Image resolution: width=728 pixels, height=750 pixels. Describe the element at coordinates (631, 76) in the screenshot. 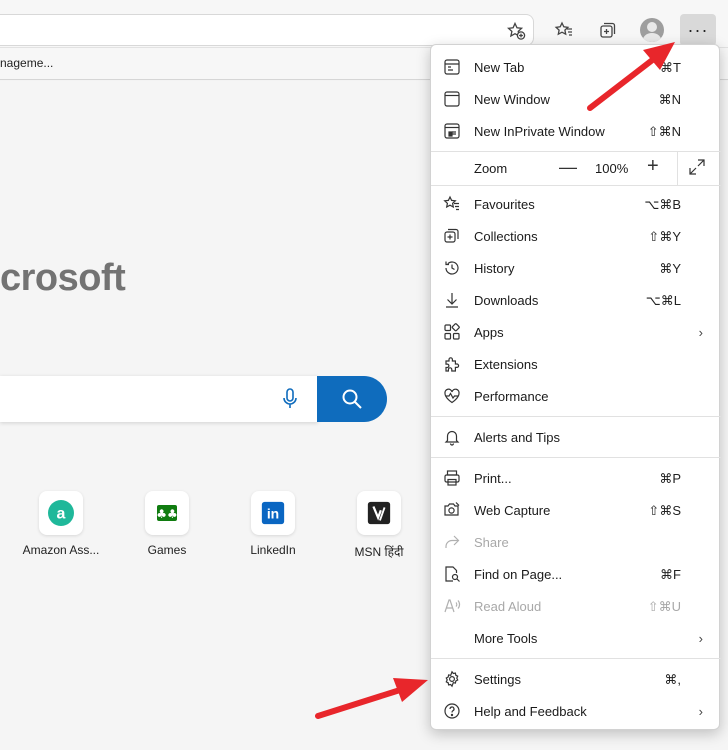

I see `arrow-to-more-button` at that location.